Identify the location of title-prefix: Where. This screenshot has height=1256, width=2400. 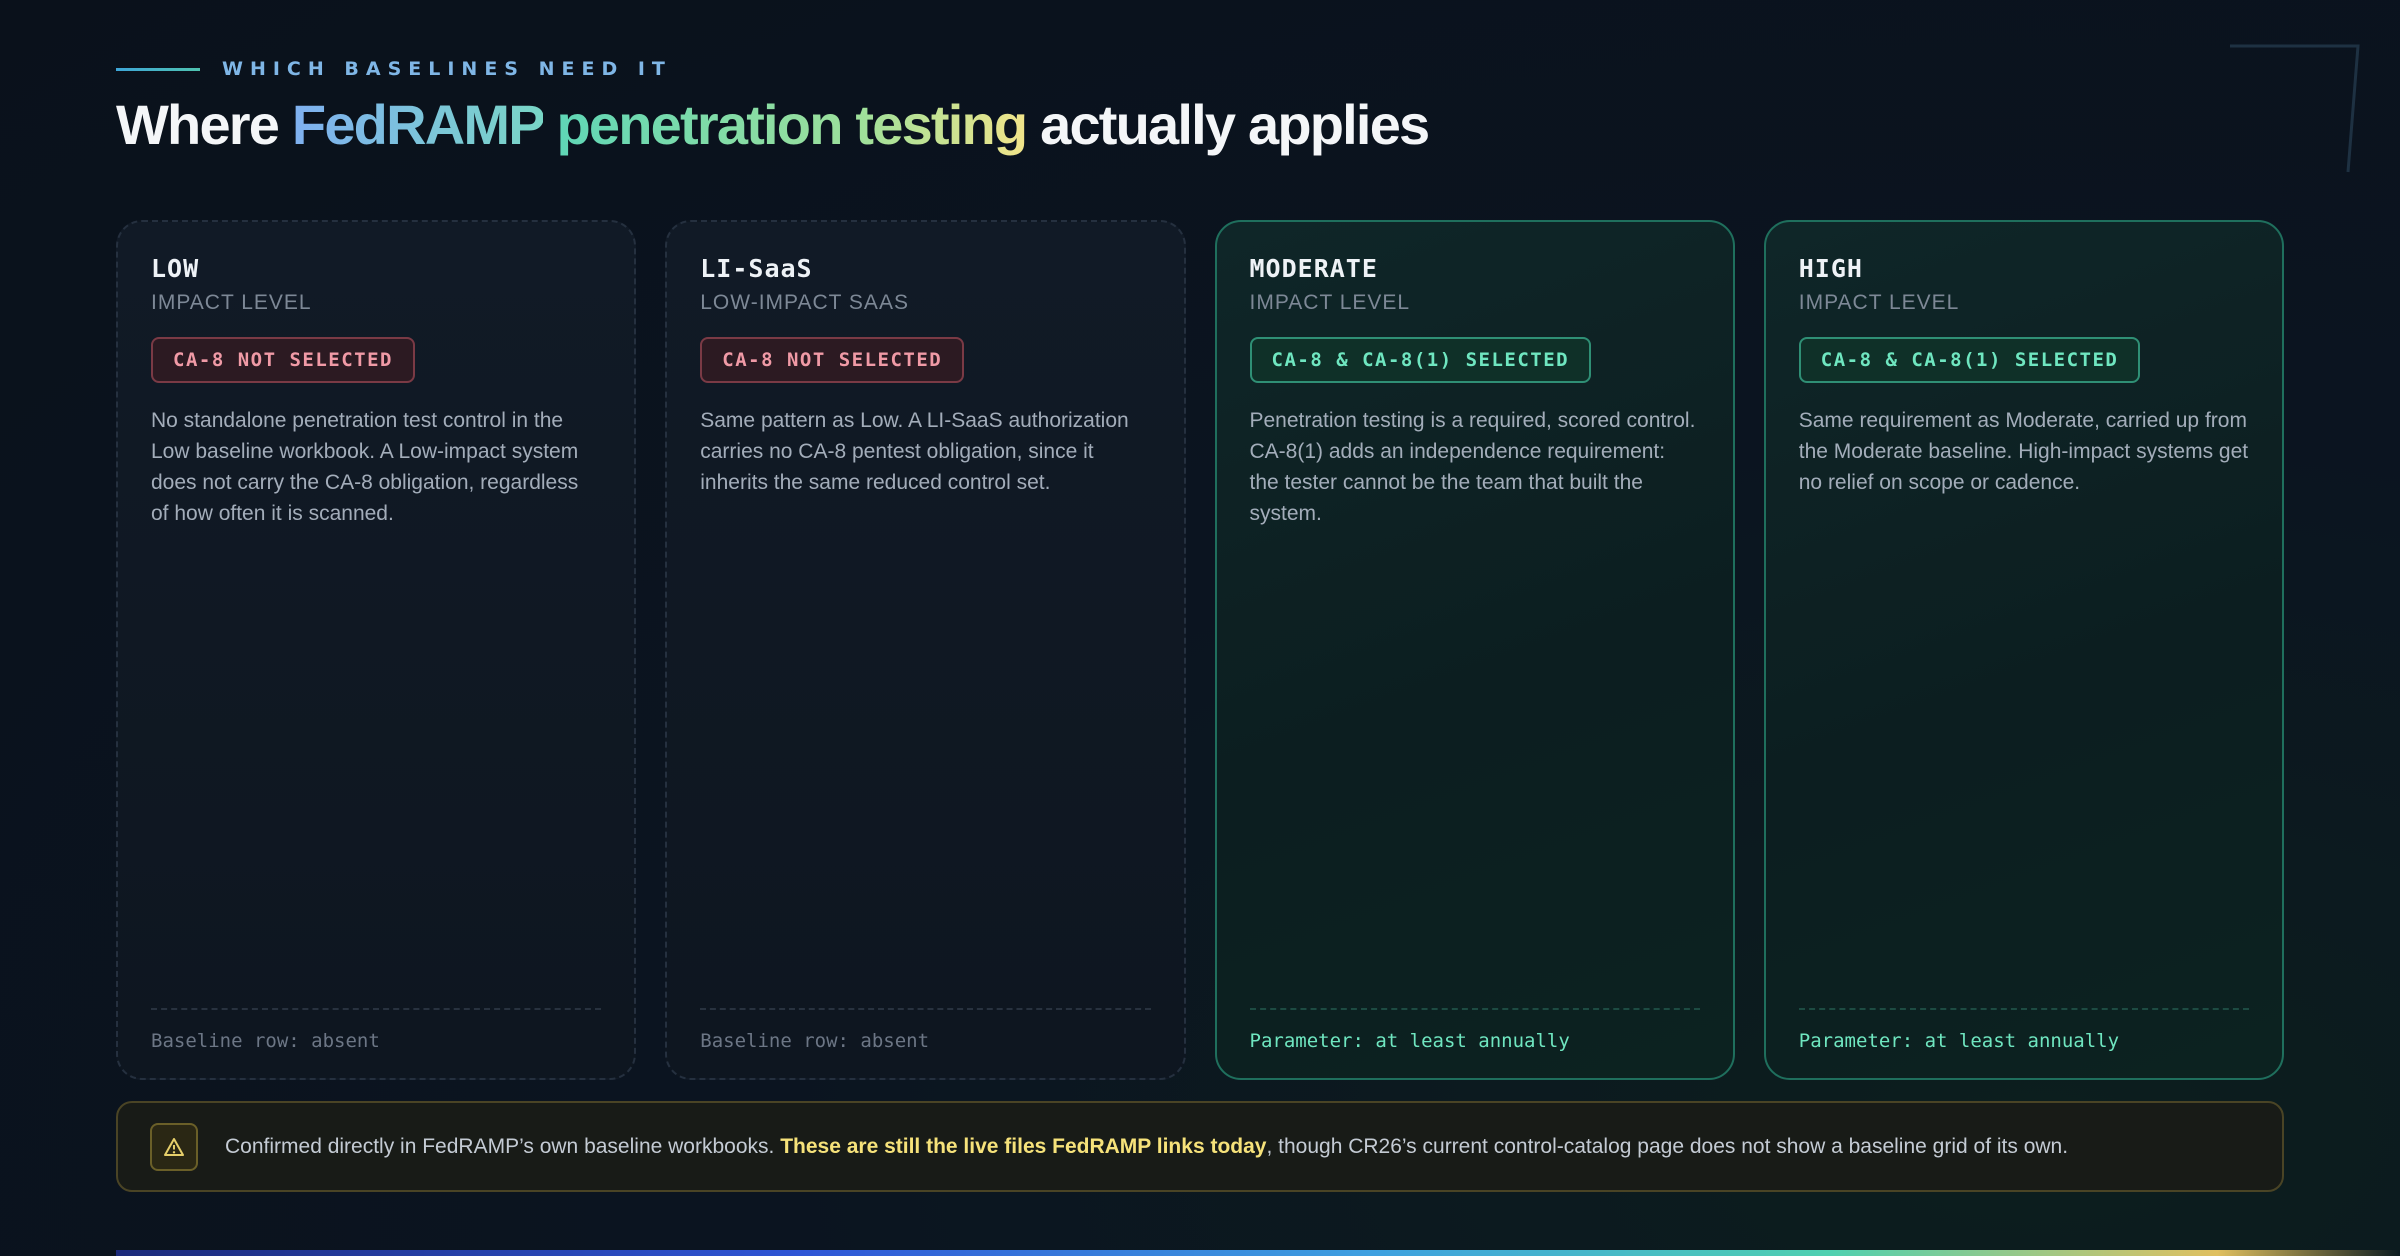
(204, 124).